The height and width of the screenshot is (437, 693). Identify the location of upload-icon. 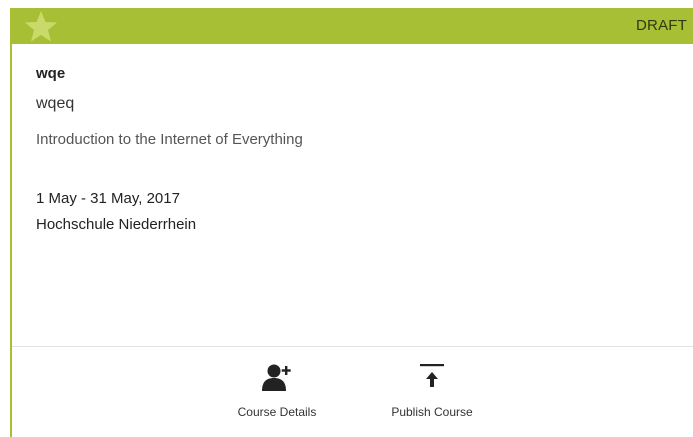
(432, 380).